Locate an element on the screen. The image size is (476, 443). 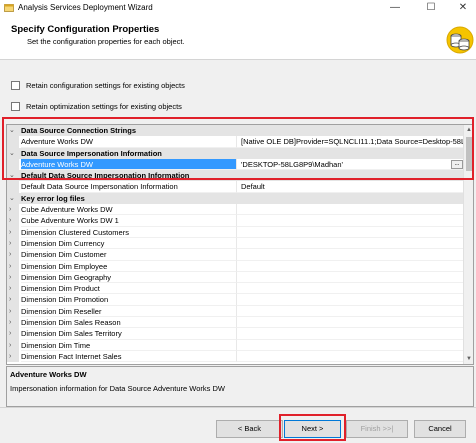
collapse-icon: ⌄ is located at coordinates (12, 198).